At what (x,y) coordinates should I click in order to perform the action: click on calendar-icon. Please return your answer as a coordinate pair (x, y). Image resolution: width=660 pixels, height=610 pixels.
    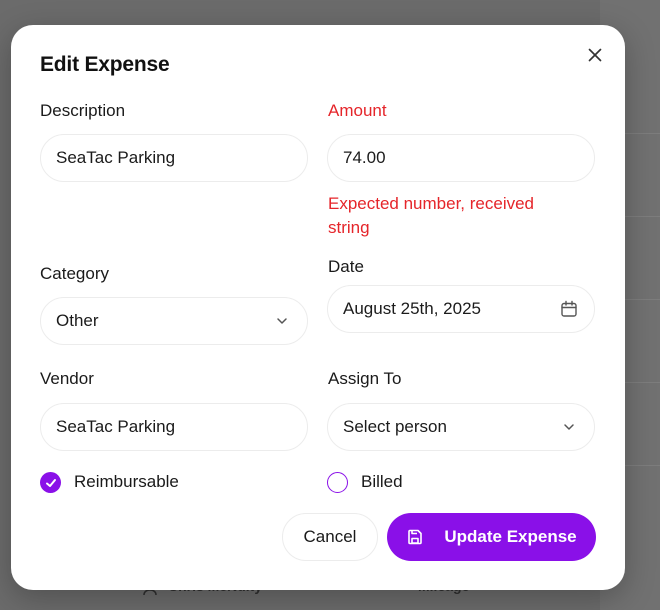
    Looking at the image, I should click on (569, 309).